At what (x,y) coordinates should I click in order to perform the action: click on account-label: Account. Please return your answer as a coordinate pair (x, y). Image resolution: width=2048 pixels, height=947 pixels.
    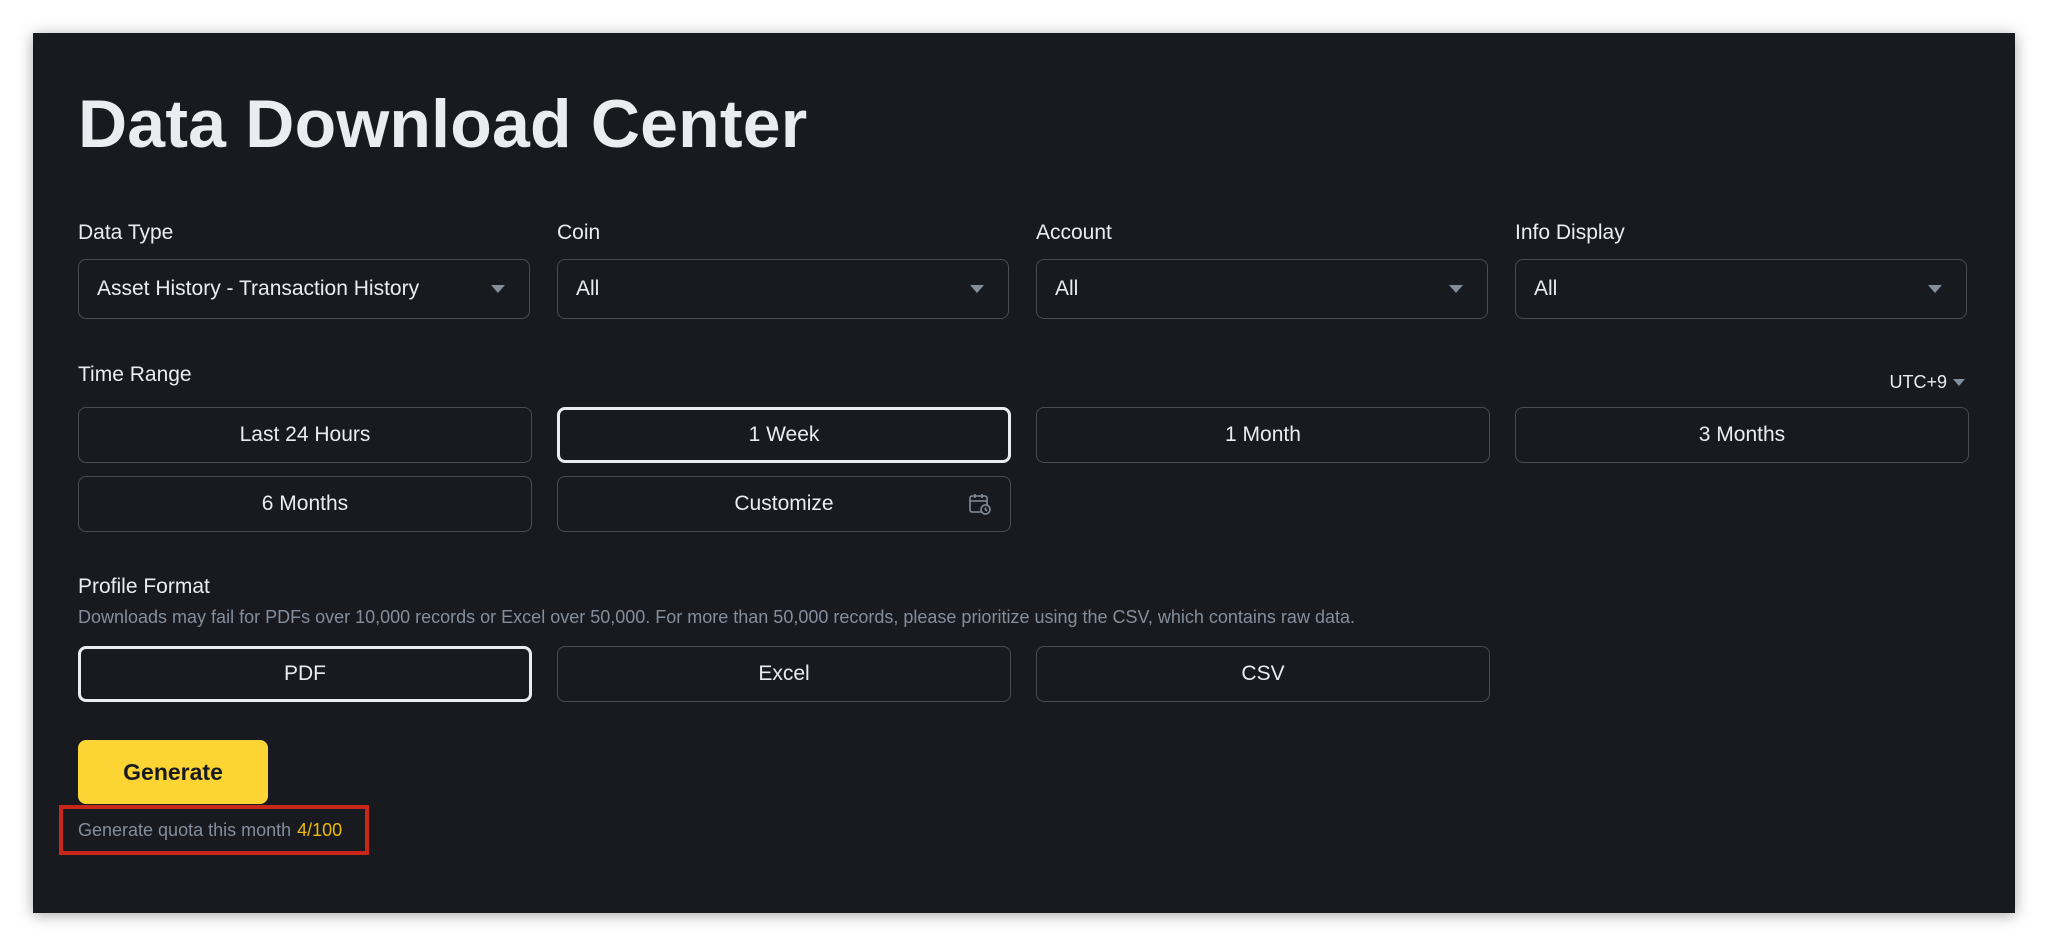
    Looking at the image, I should click on (1074, 232).